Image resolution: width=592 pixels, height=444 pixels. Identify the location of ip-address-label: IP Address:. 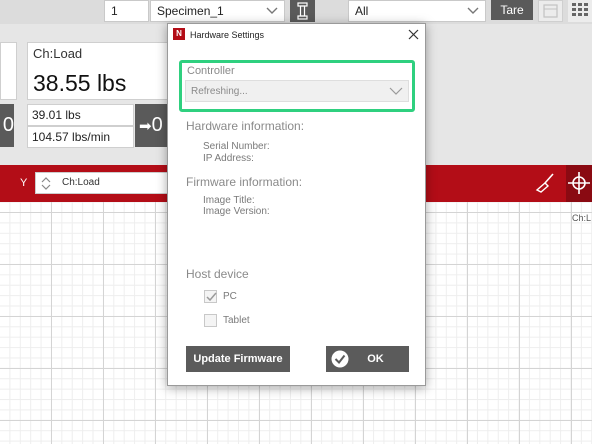
(228, 158).